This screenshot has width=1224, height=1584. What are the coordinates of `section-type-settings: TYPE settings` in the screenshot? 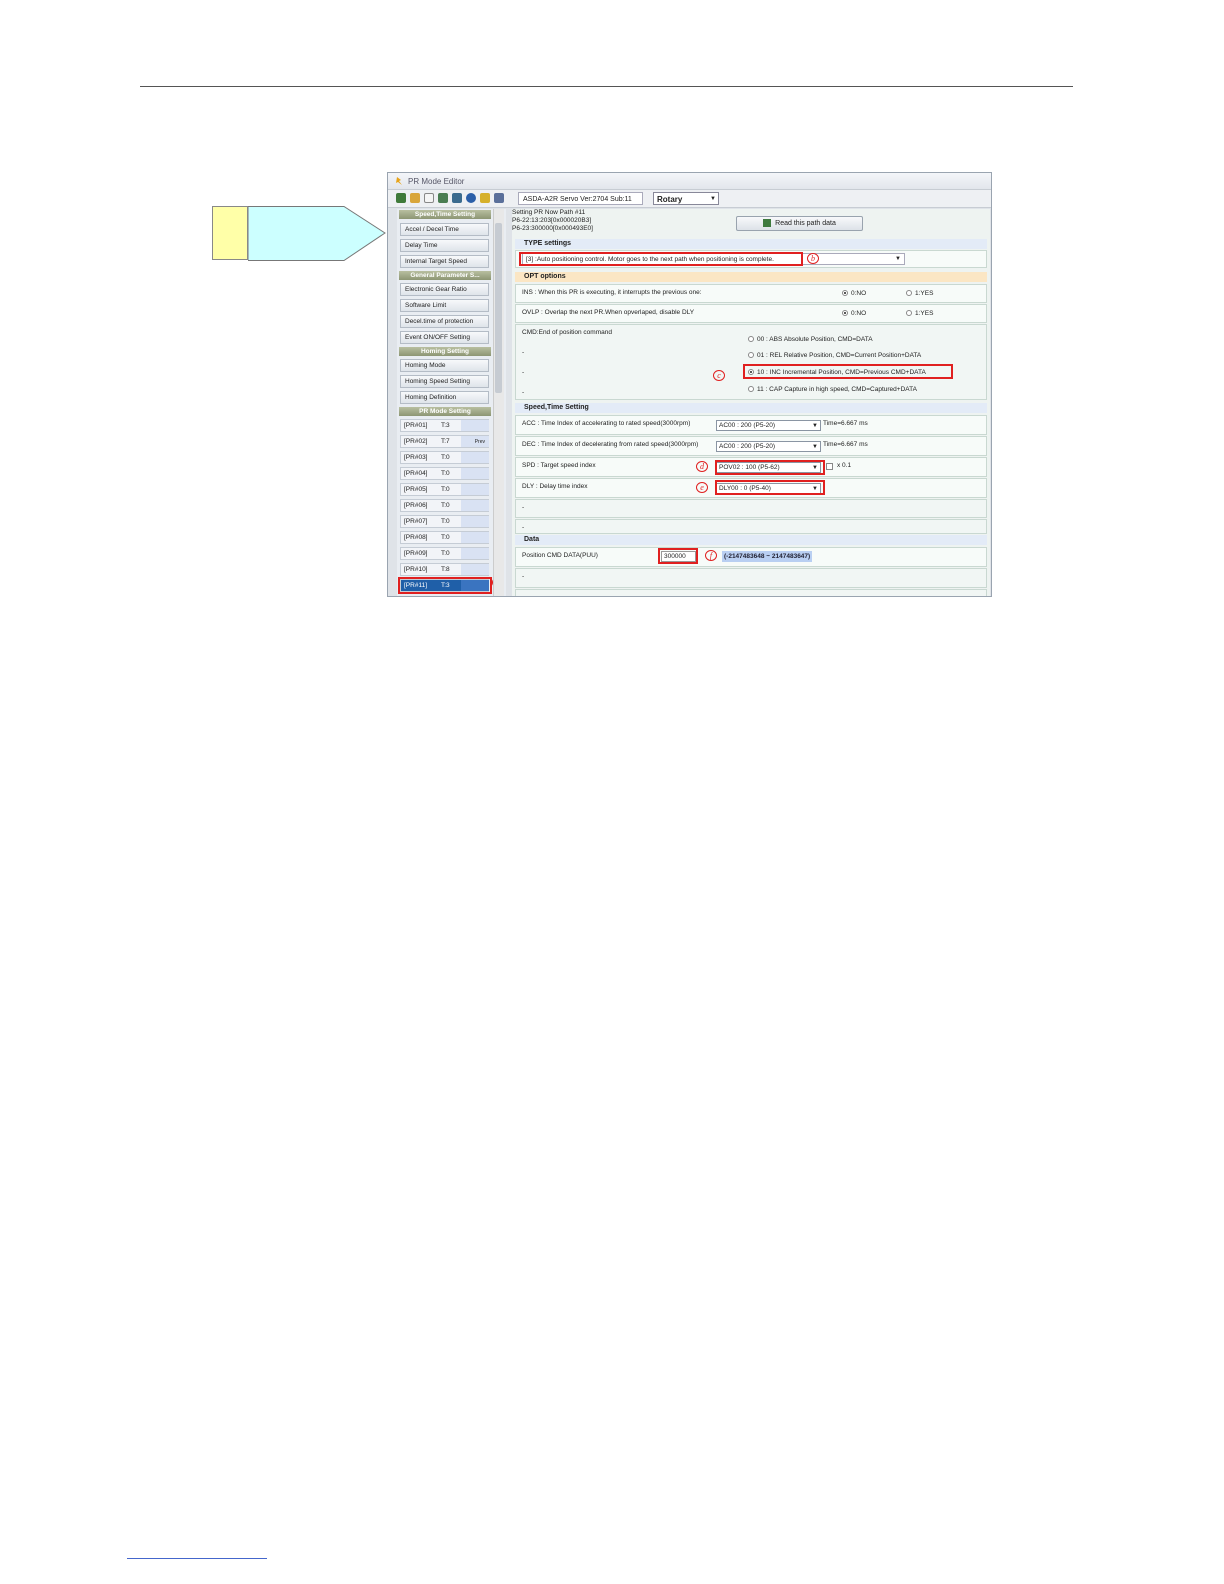 It's located at (751, 244).